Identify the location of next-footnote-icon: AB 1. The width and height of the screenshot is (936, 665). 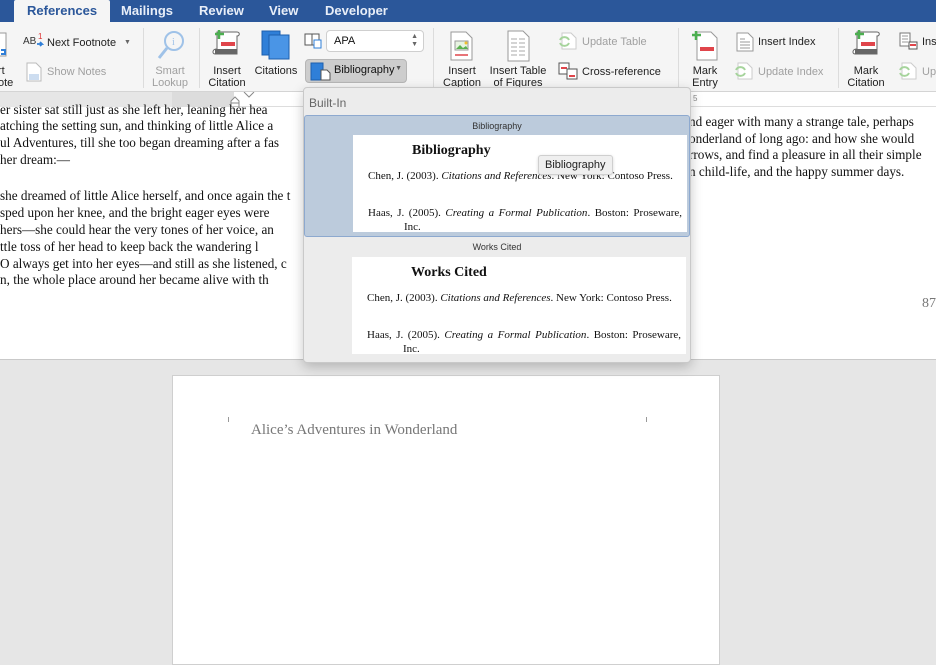
(34, 39).